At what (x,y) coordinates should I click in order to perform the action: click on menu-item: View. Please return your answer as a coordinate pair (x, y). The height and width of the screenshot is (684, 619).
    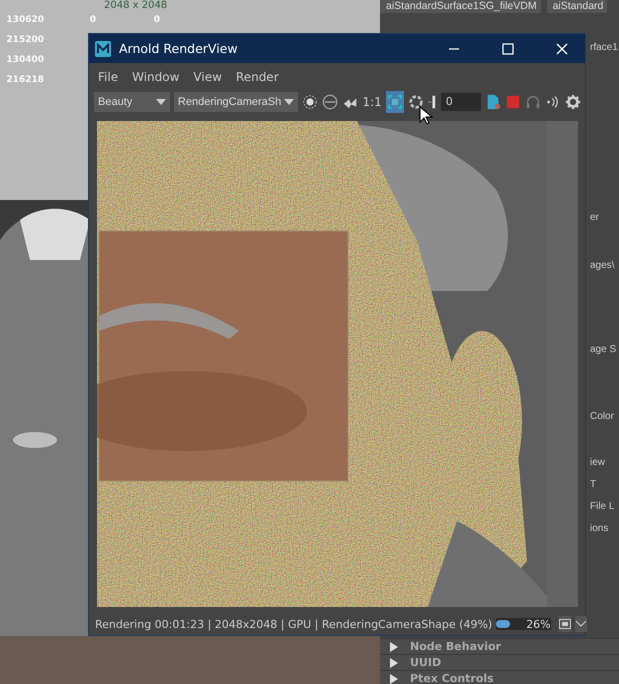
    Looking at the image, I should click on (207, 79).